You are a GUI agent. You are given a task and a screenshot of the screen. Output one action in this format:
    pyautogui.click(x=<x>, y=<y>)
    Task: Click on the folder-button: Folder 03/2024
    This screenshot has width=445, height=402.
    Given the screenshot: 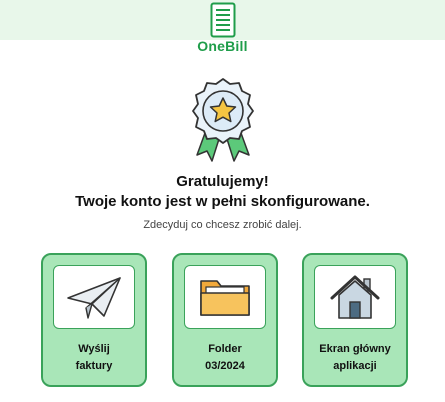 What is the action you would take?
    pyautogui.click(x=225, y=320)
    